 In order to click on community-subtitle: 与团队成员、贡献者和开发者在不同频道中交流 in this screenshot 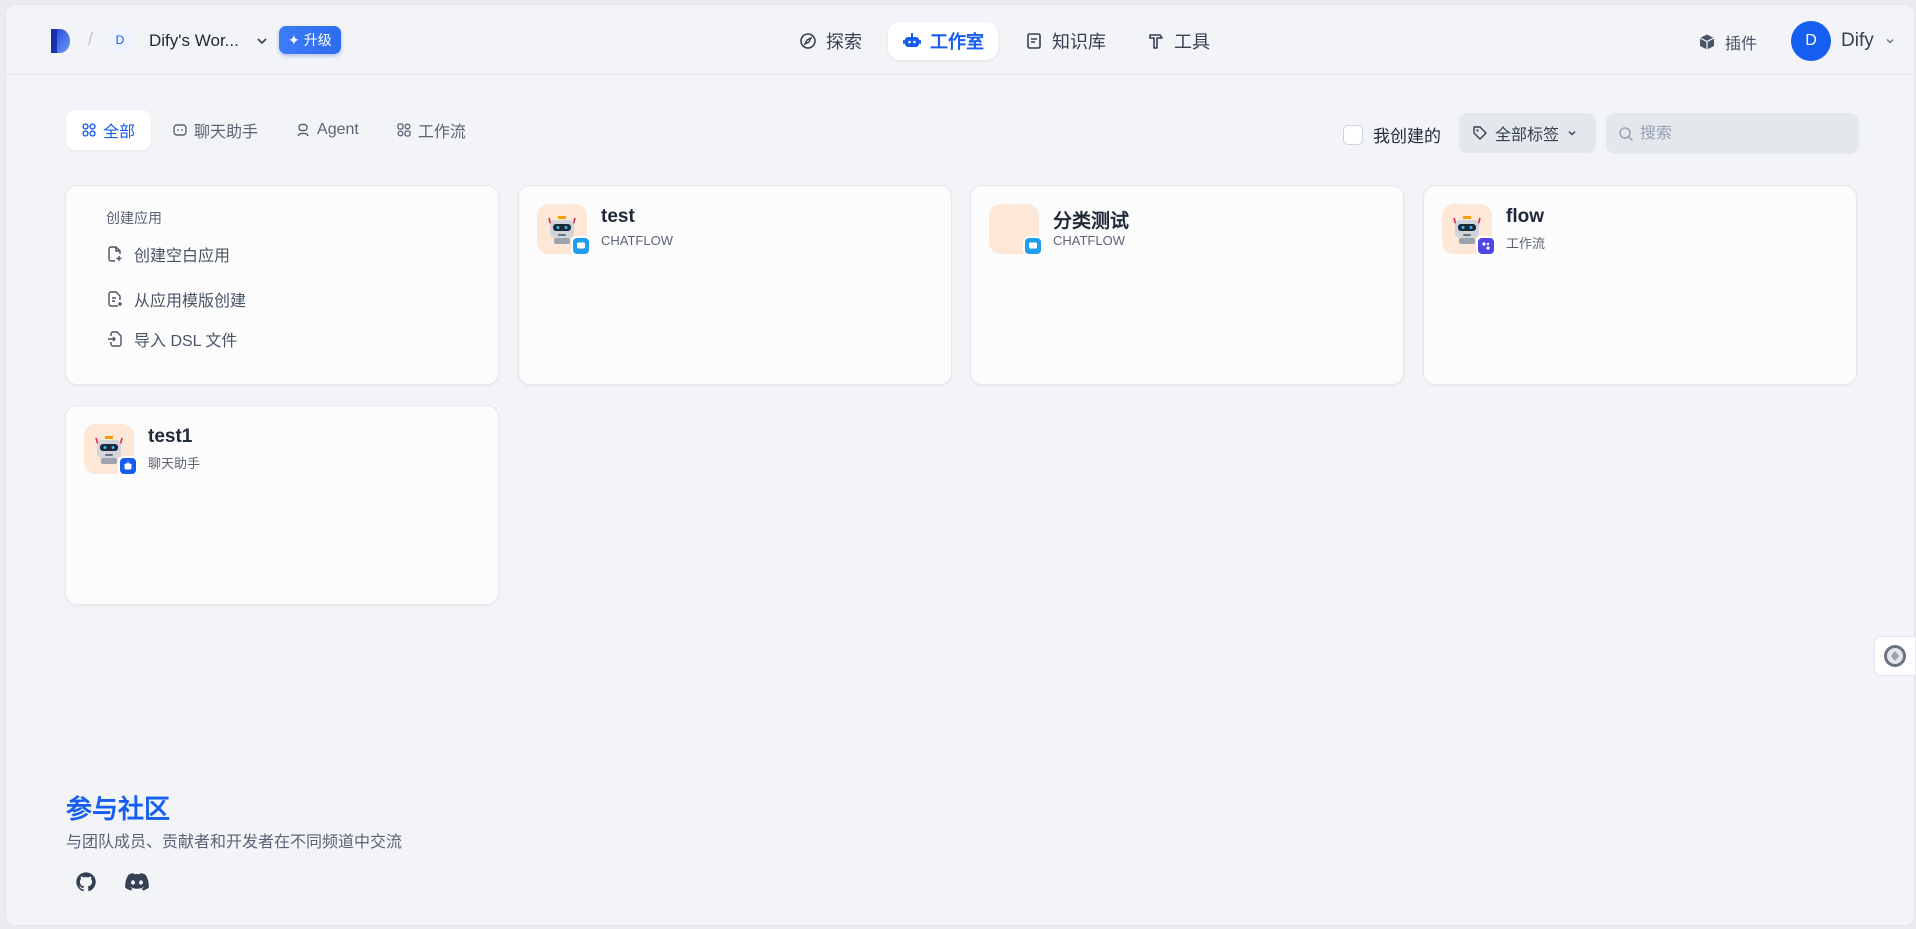, I will do `click(234, 842)`.